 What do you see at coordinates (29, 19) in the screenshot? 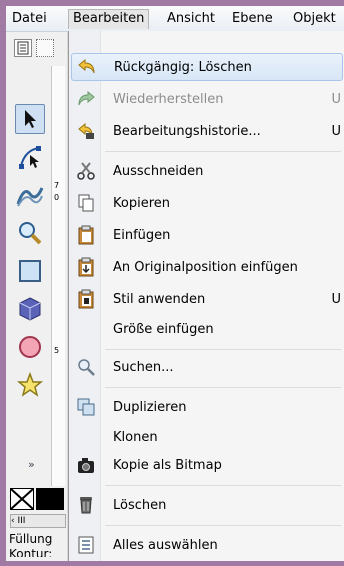
I see `menu-datei: Datei` at bounding box center [29, 19].